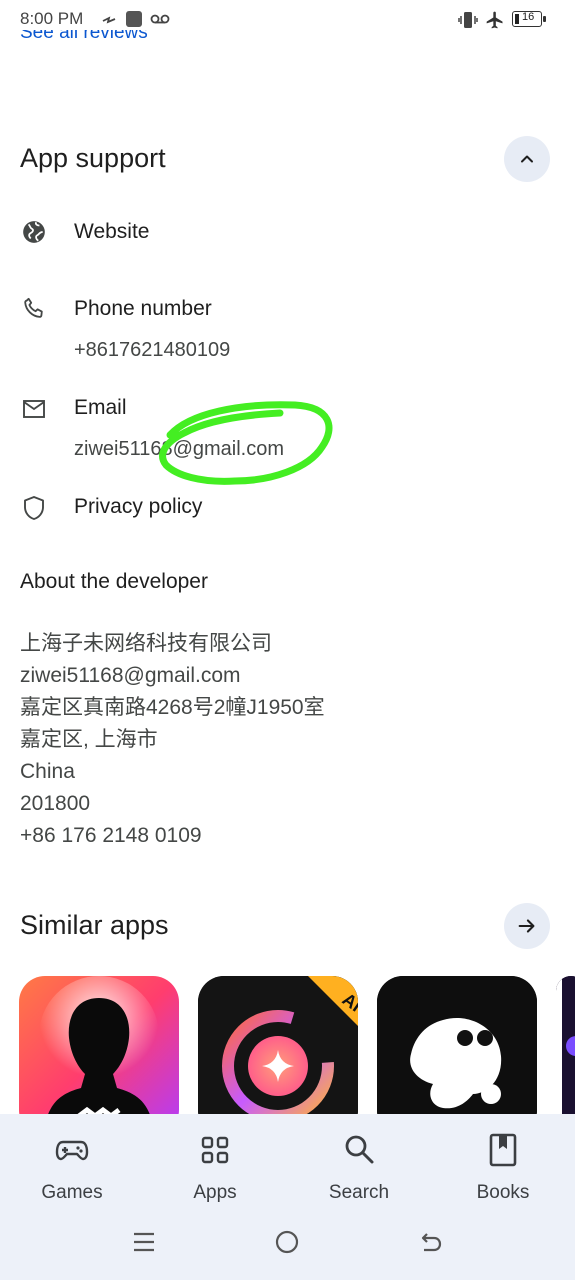 The width and height of the screenshot is (575, 1280). What do you see at coordinates (100, 408) in the screenshot?
I see `email-label: Email` at bounding box center [100, 408].